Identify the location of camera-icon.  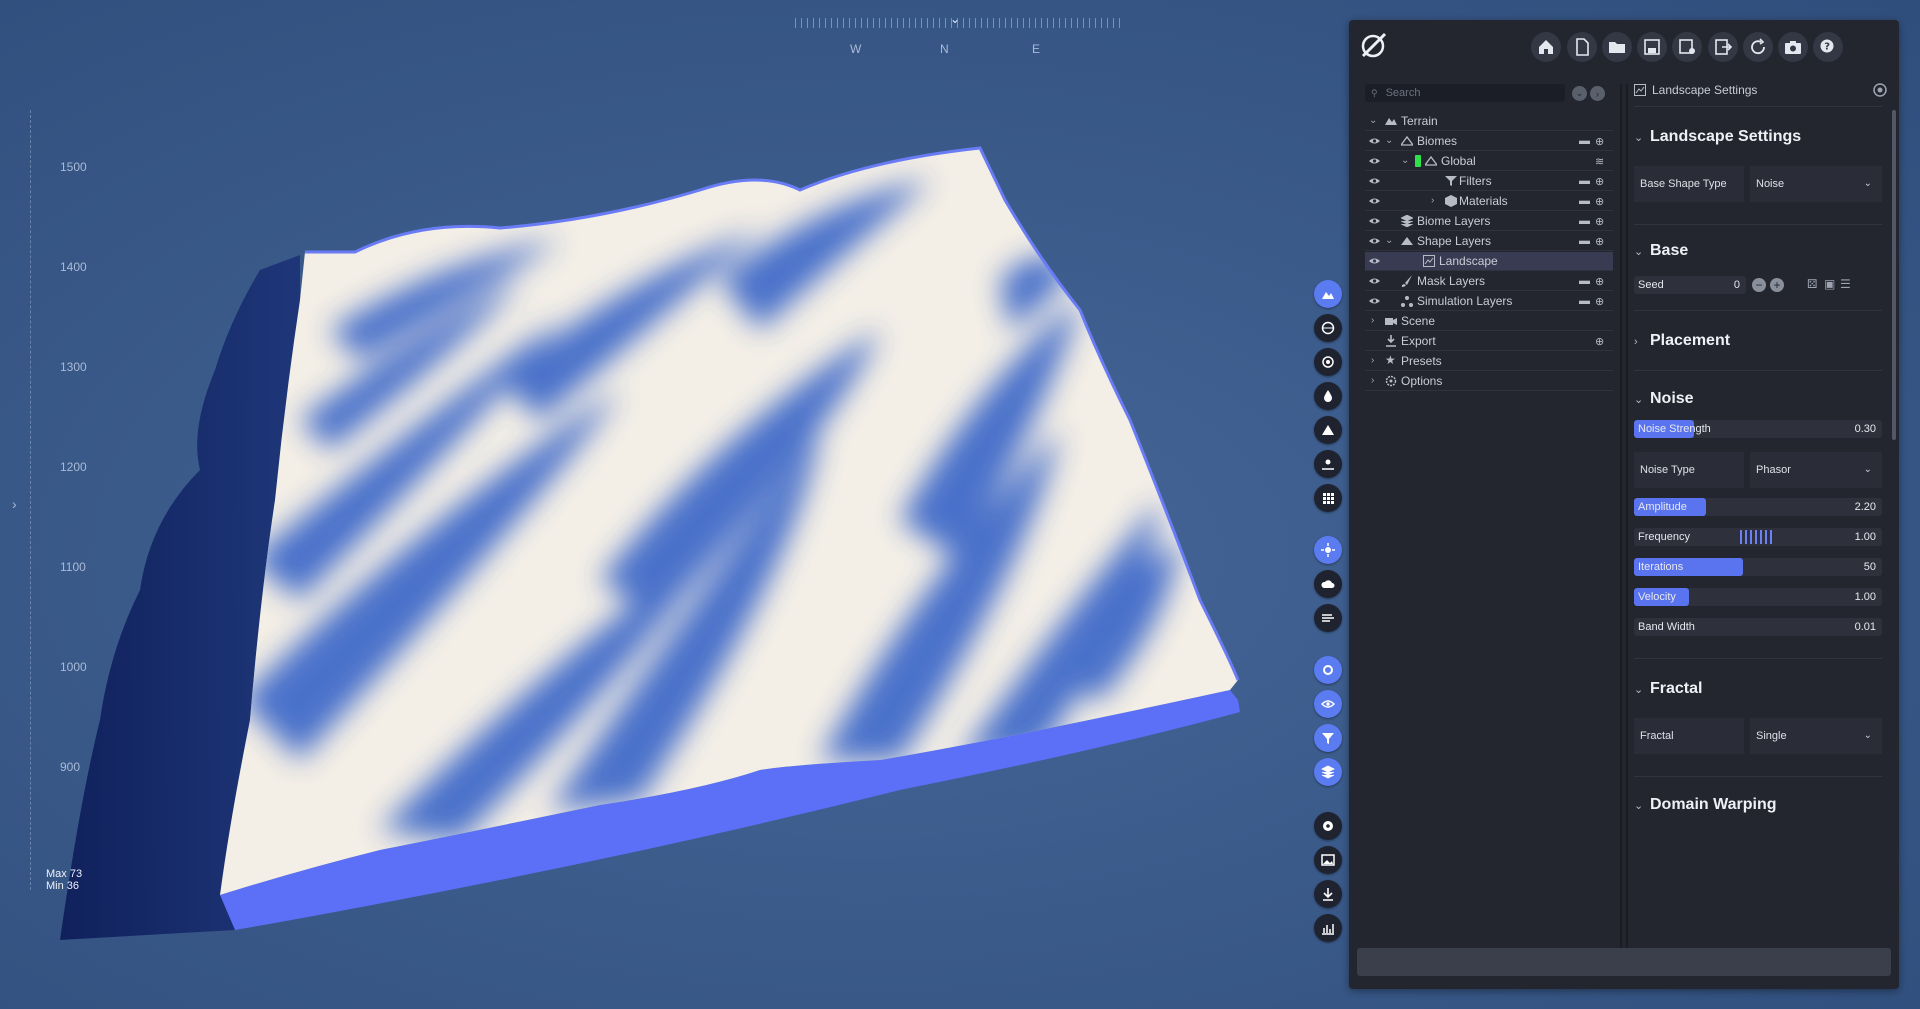
(1328, 362).